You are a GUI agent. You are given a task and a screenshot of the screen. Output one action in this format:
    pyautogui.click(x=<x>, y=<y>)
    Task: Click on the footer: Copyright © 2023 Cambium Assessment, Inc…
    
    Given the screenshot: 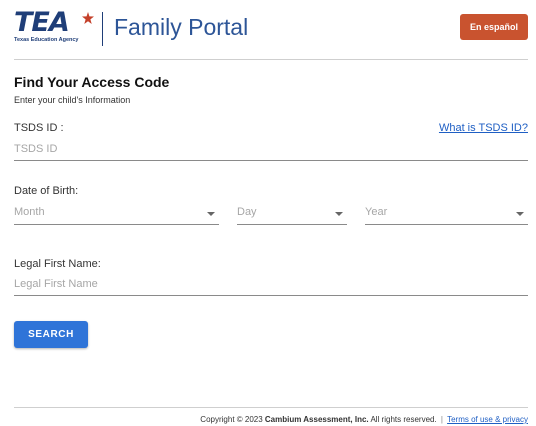 What is the action you would take?
    pyautogui.click(x=364, y=419)
    